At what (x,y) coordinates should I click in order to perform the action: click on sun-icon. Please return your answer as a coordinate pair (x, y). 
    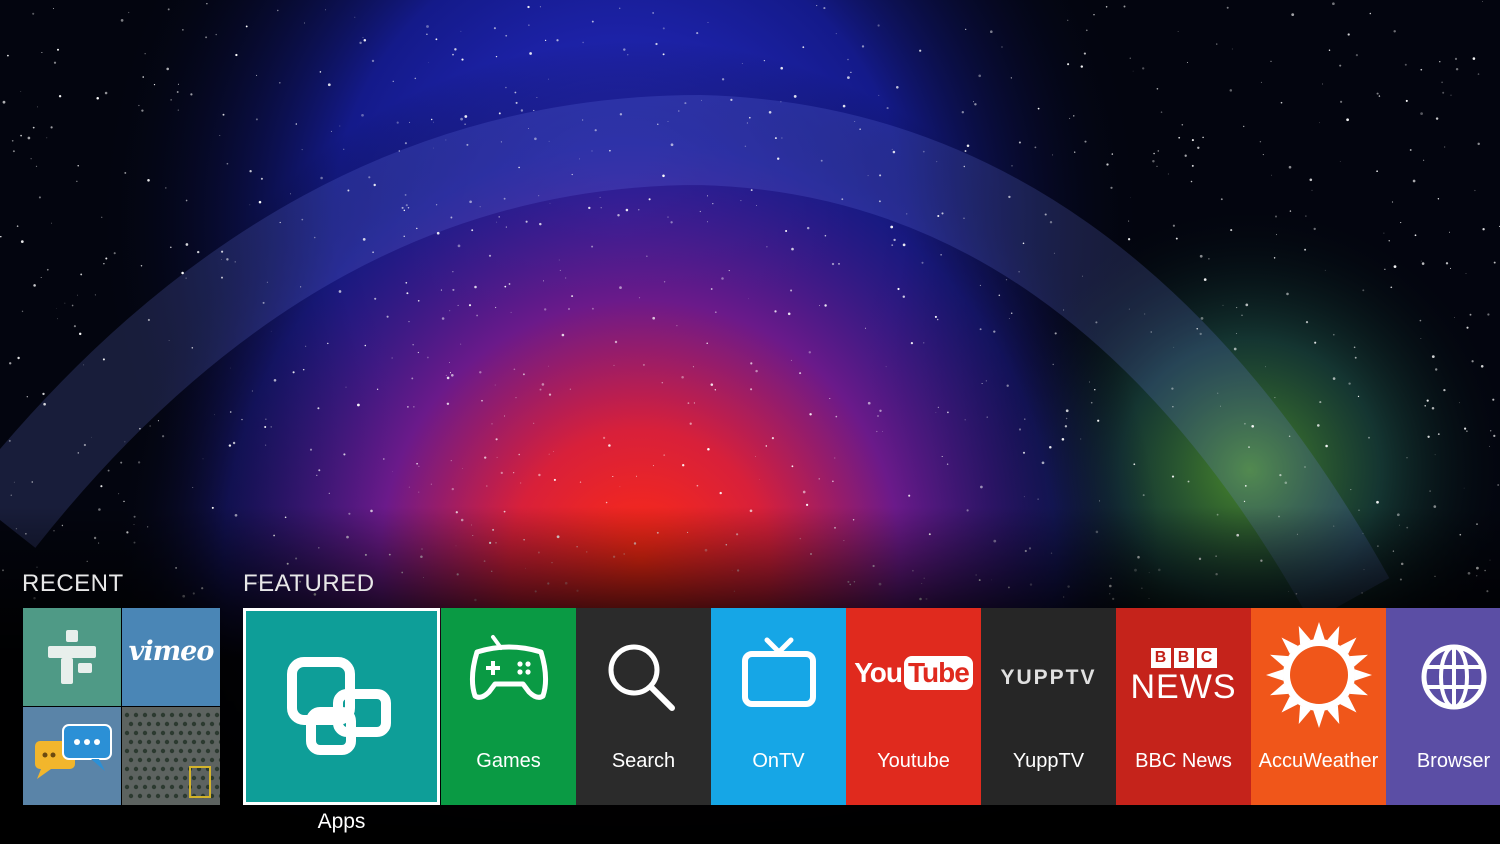
    Looking at the image, I should click on (1318, 675).